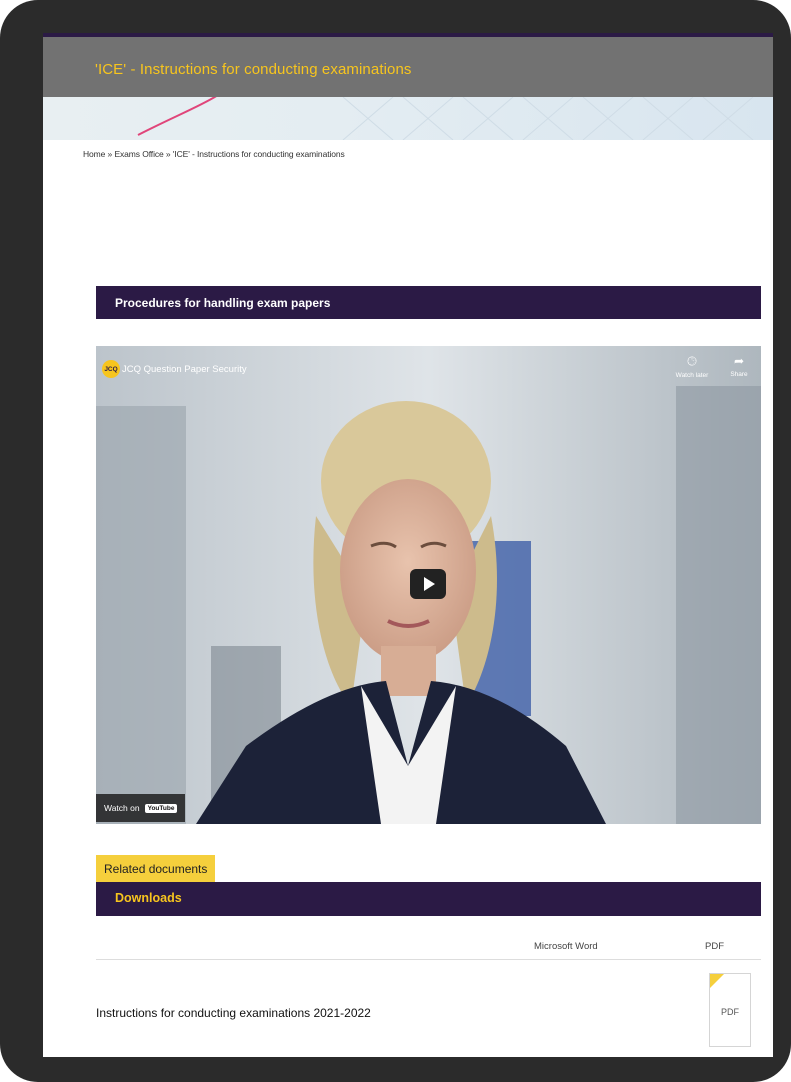 This screenshot has height=1082, width=791. I want to click on procedures-section-header: Procedures for handling exam papers, so click(428, 302).